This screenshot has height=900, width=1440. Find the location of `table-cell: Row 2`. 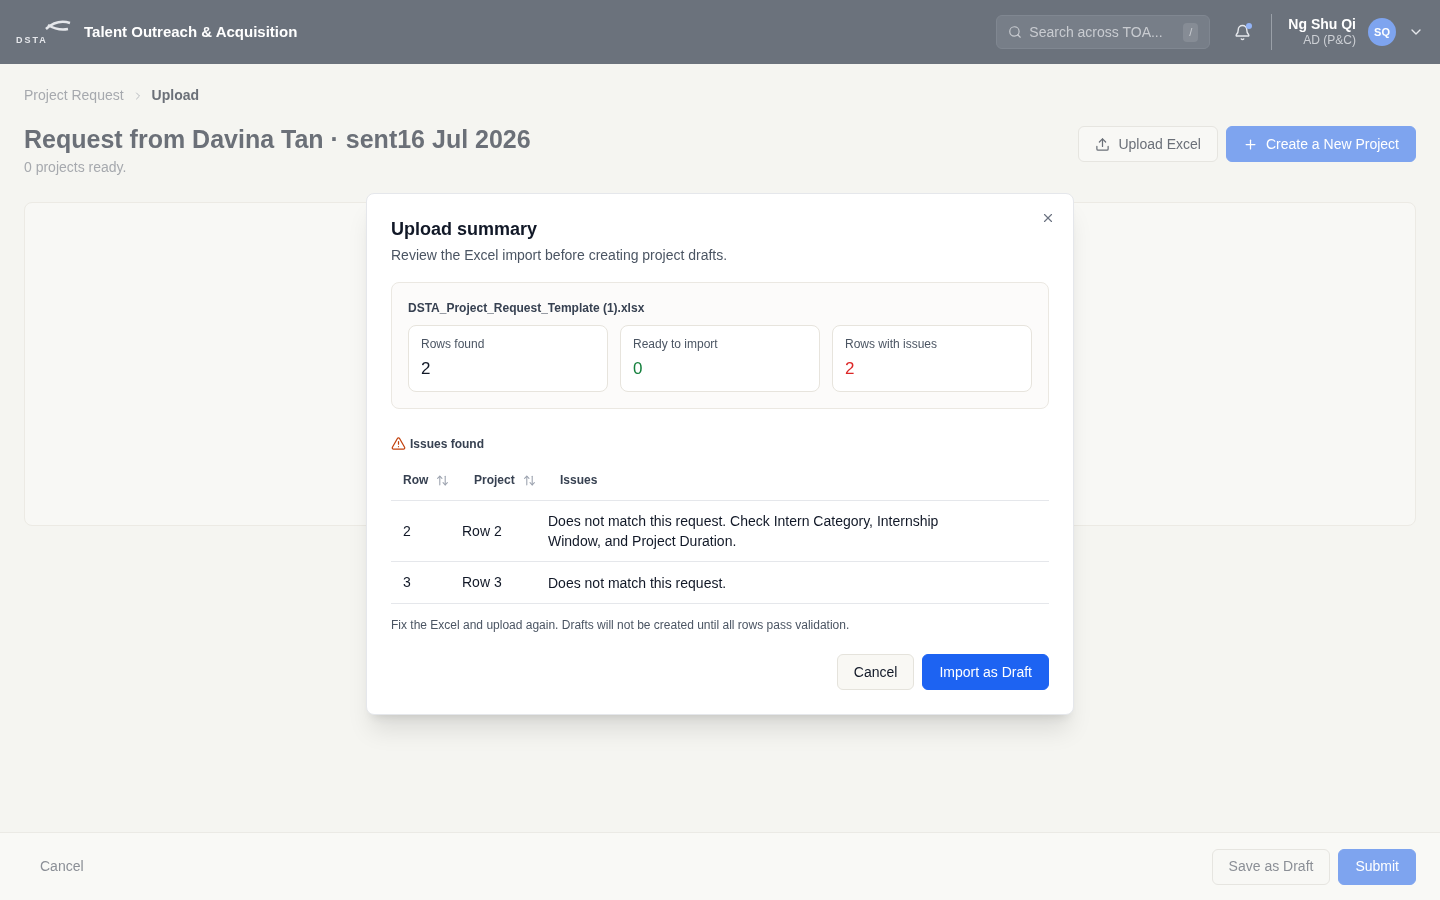

table-cell: Row 2 is located at coordinates (482, 530).